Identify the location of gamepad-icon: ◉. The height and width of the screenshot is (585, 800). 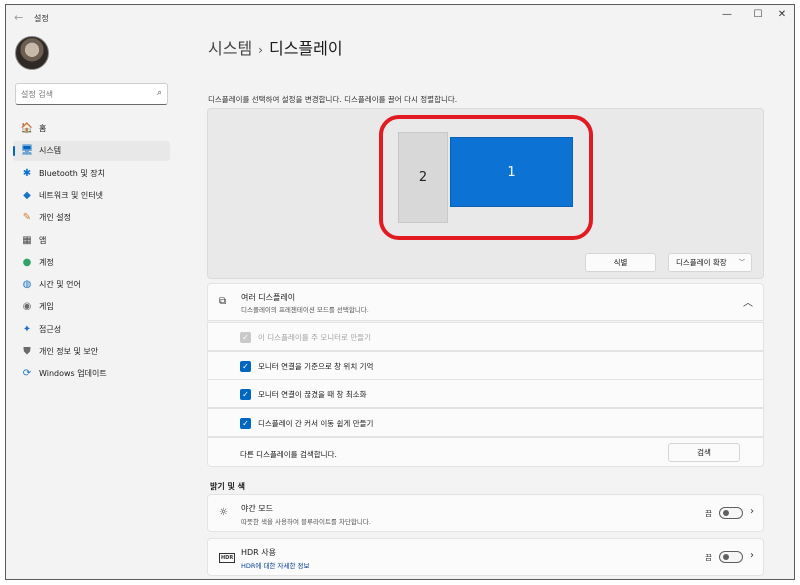
(27, 307).